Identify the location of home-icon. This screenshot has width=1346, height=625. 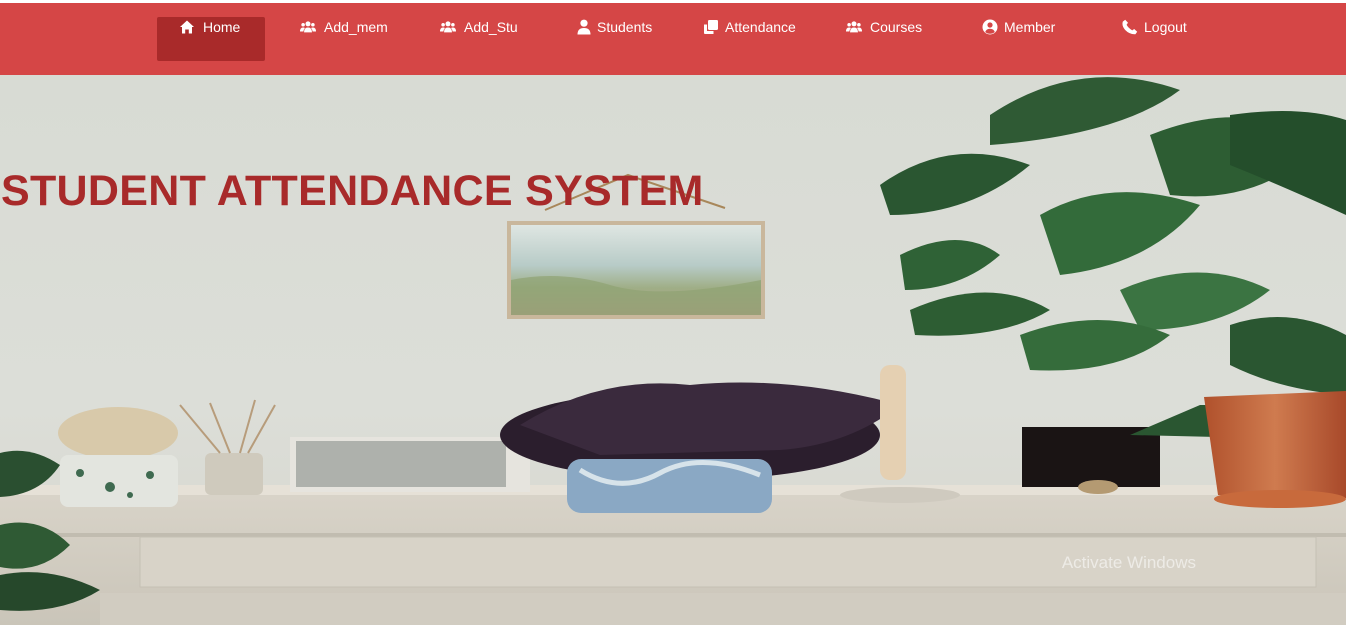
(188, 27).